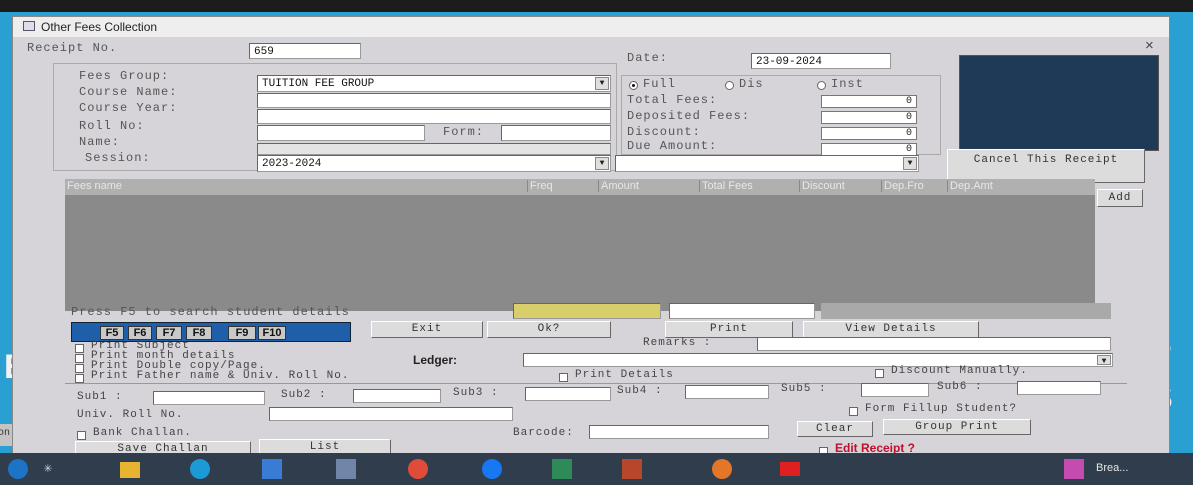 The image size is (1193, 485). What do you see at coordinates (821, 85) in the screenshot?
I see `inst-radio` at bounding box center [821, 85].